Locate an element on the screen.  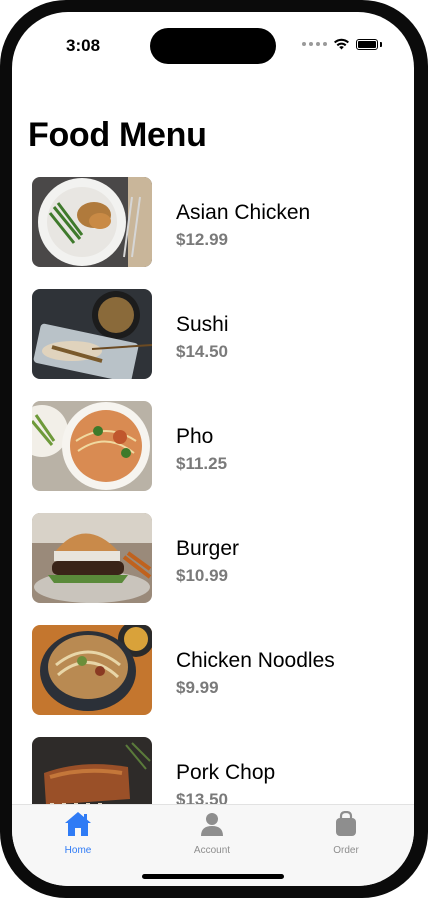
menu-item: Chicken Noodles $9.99 is located at coordinates (213, 671).